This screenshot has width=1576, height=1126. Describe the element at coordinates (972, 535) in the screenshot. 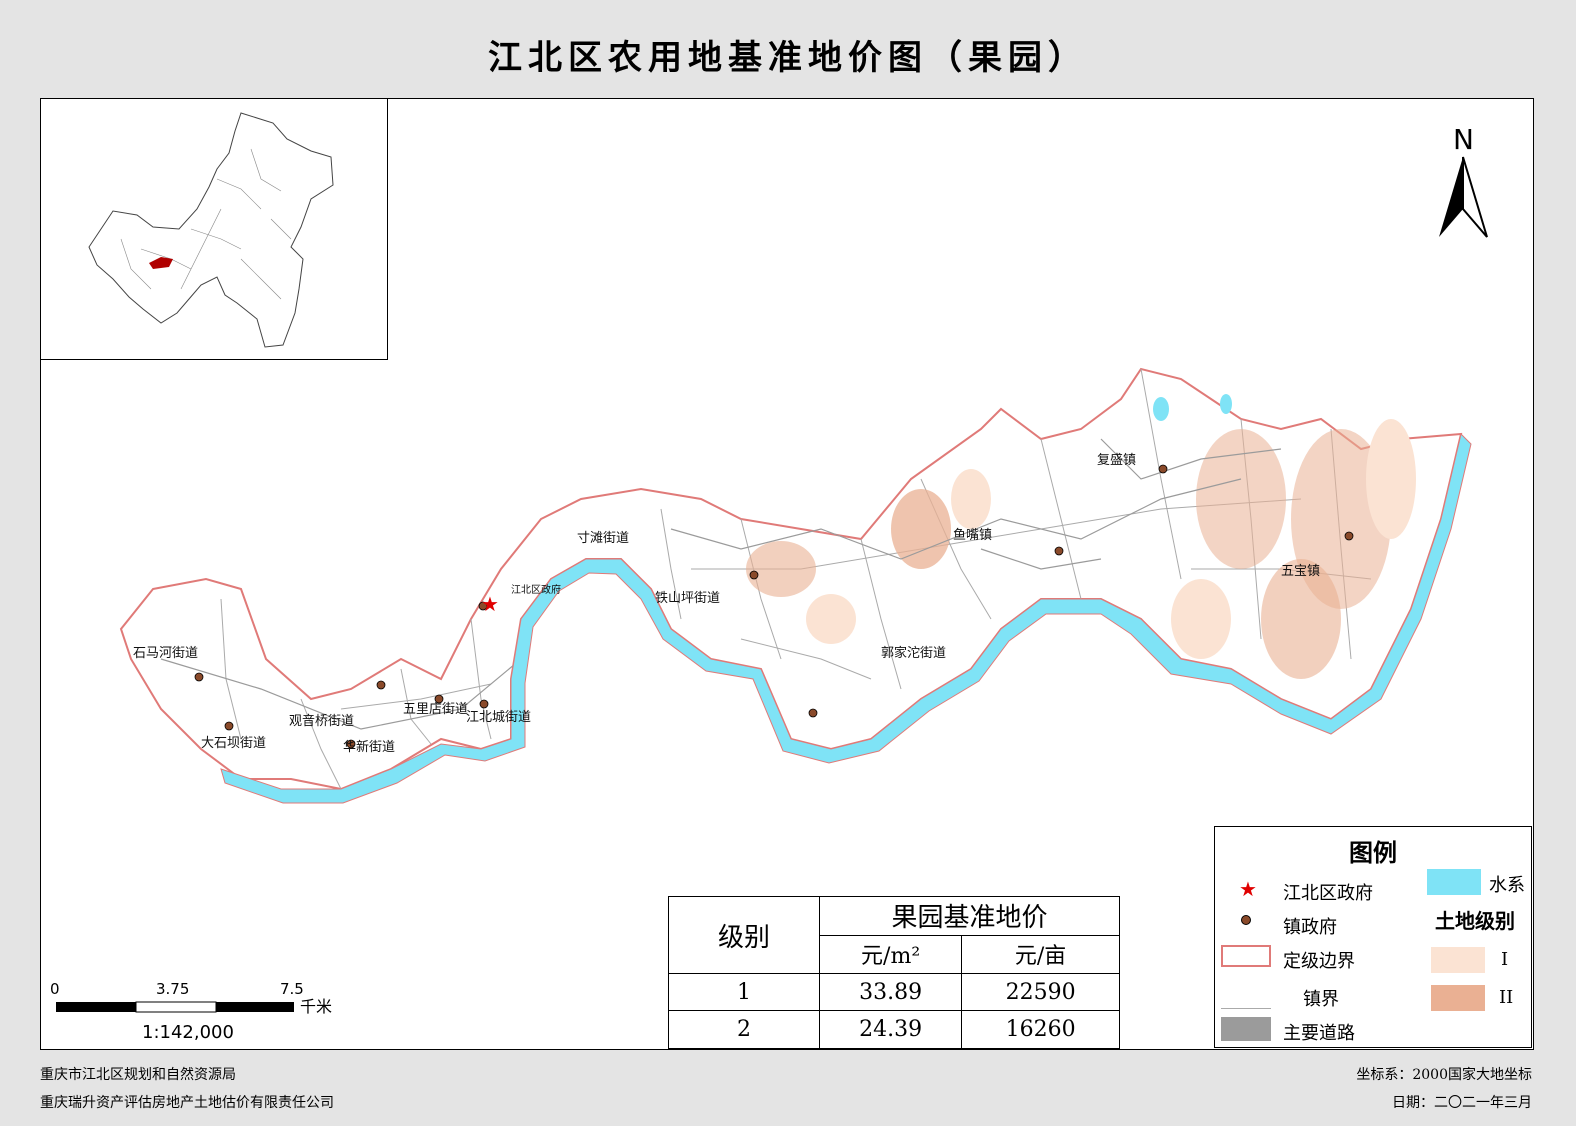

I see `label-yuzui: 鱼嘴镇` at that location.